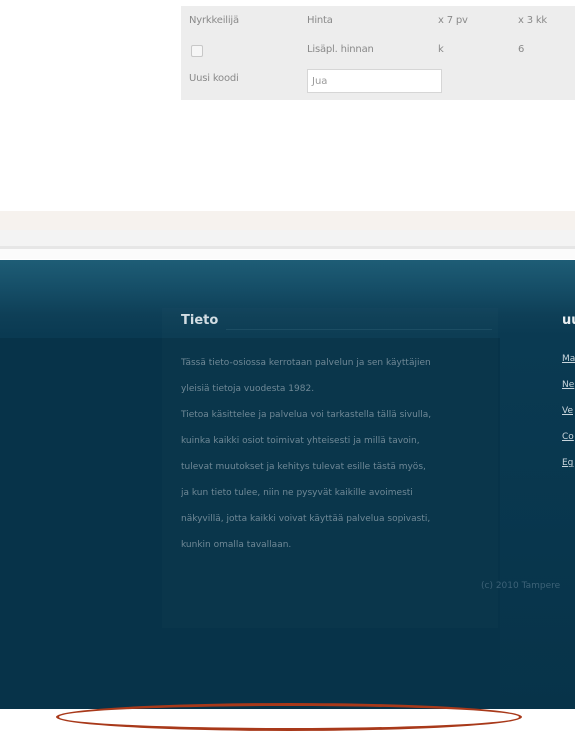 This screenshot has width=575, height=731. What do you see at coordinates (287, 254) in the screenshot?
I see `separator-band-light` at bounding box center [287, 254].